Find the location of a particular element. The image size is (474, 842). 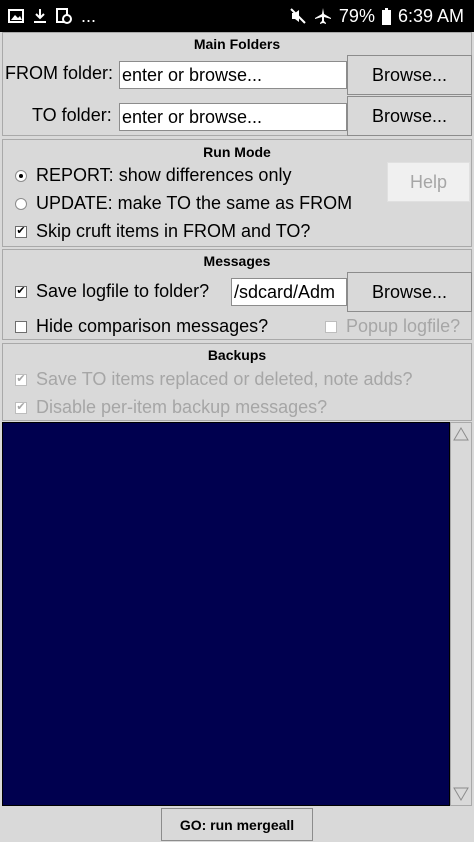

disable-backup-msgs-row: Disable per-item backup messages? is located at coordinates (171, 407).